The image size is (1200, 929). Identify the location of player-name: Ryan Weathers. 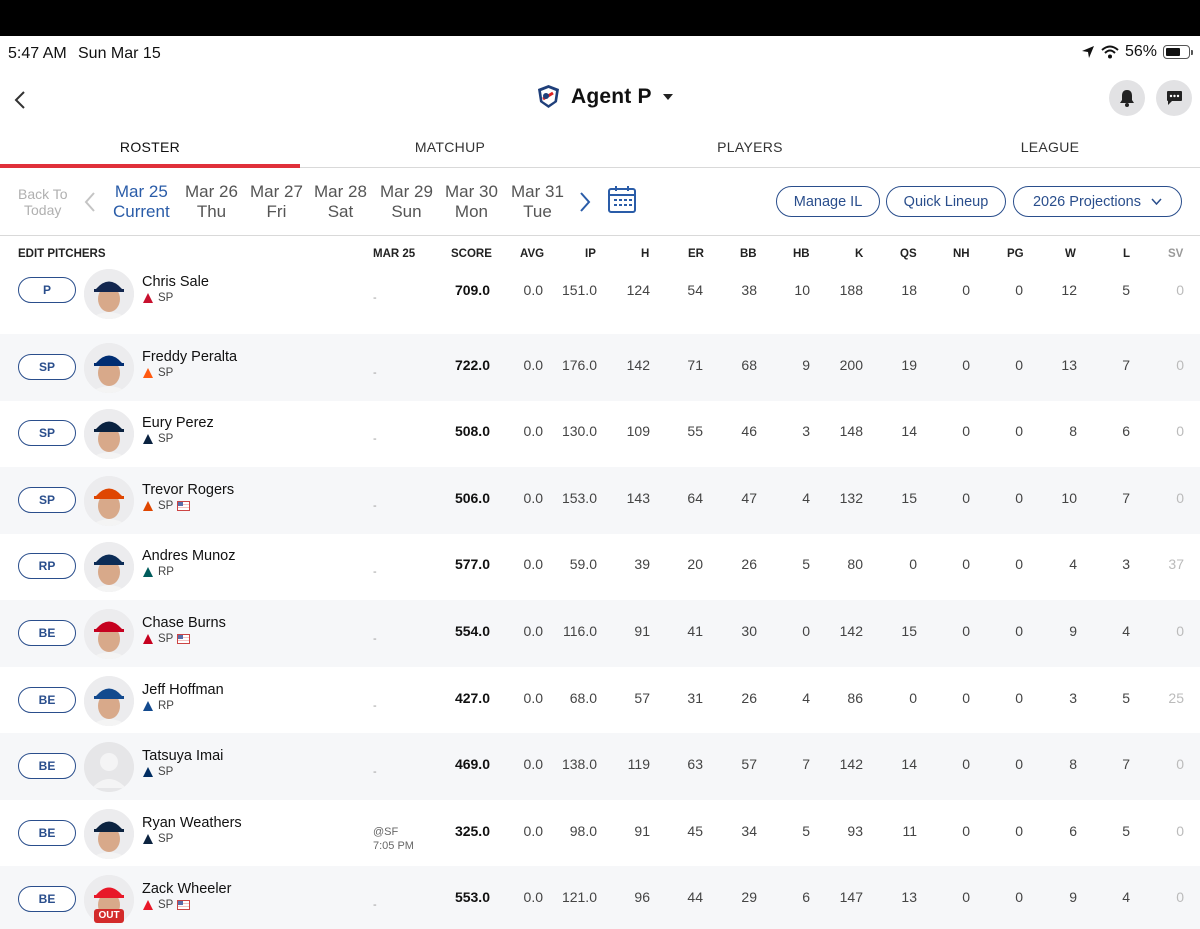
(192, 823).